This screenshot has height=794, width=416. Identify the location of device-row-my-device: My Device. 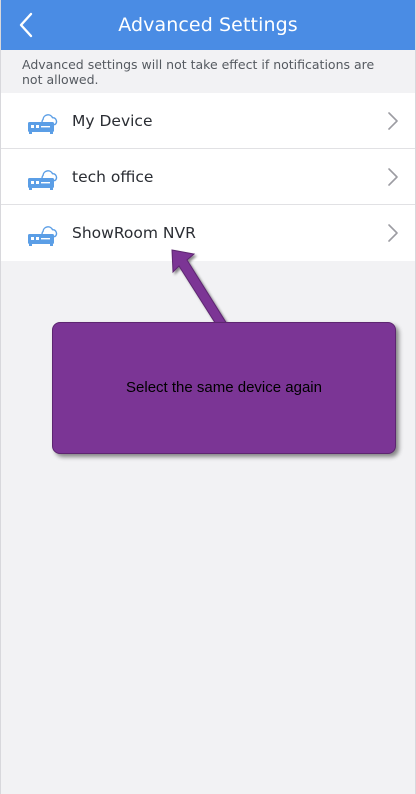
(208, 121).